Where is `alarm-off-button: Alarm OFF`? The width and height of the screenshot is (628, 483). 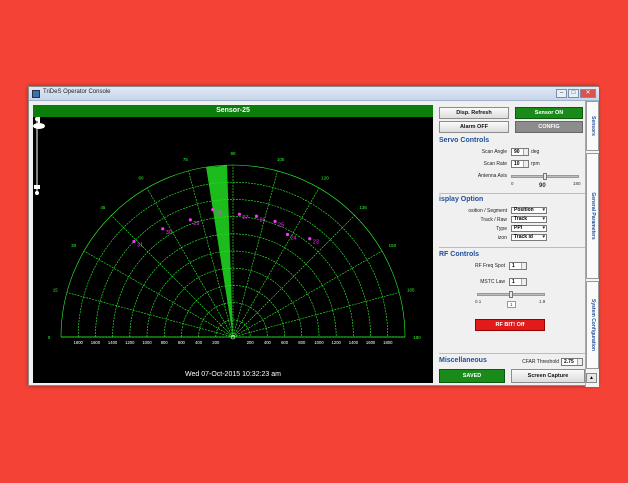 alarm-off-button: Alarm OFF is located at coordinates (474, 127).